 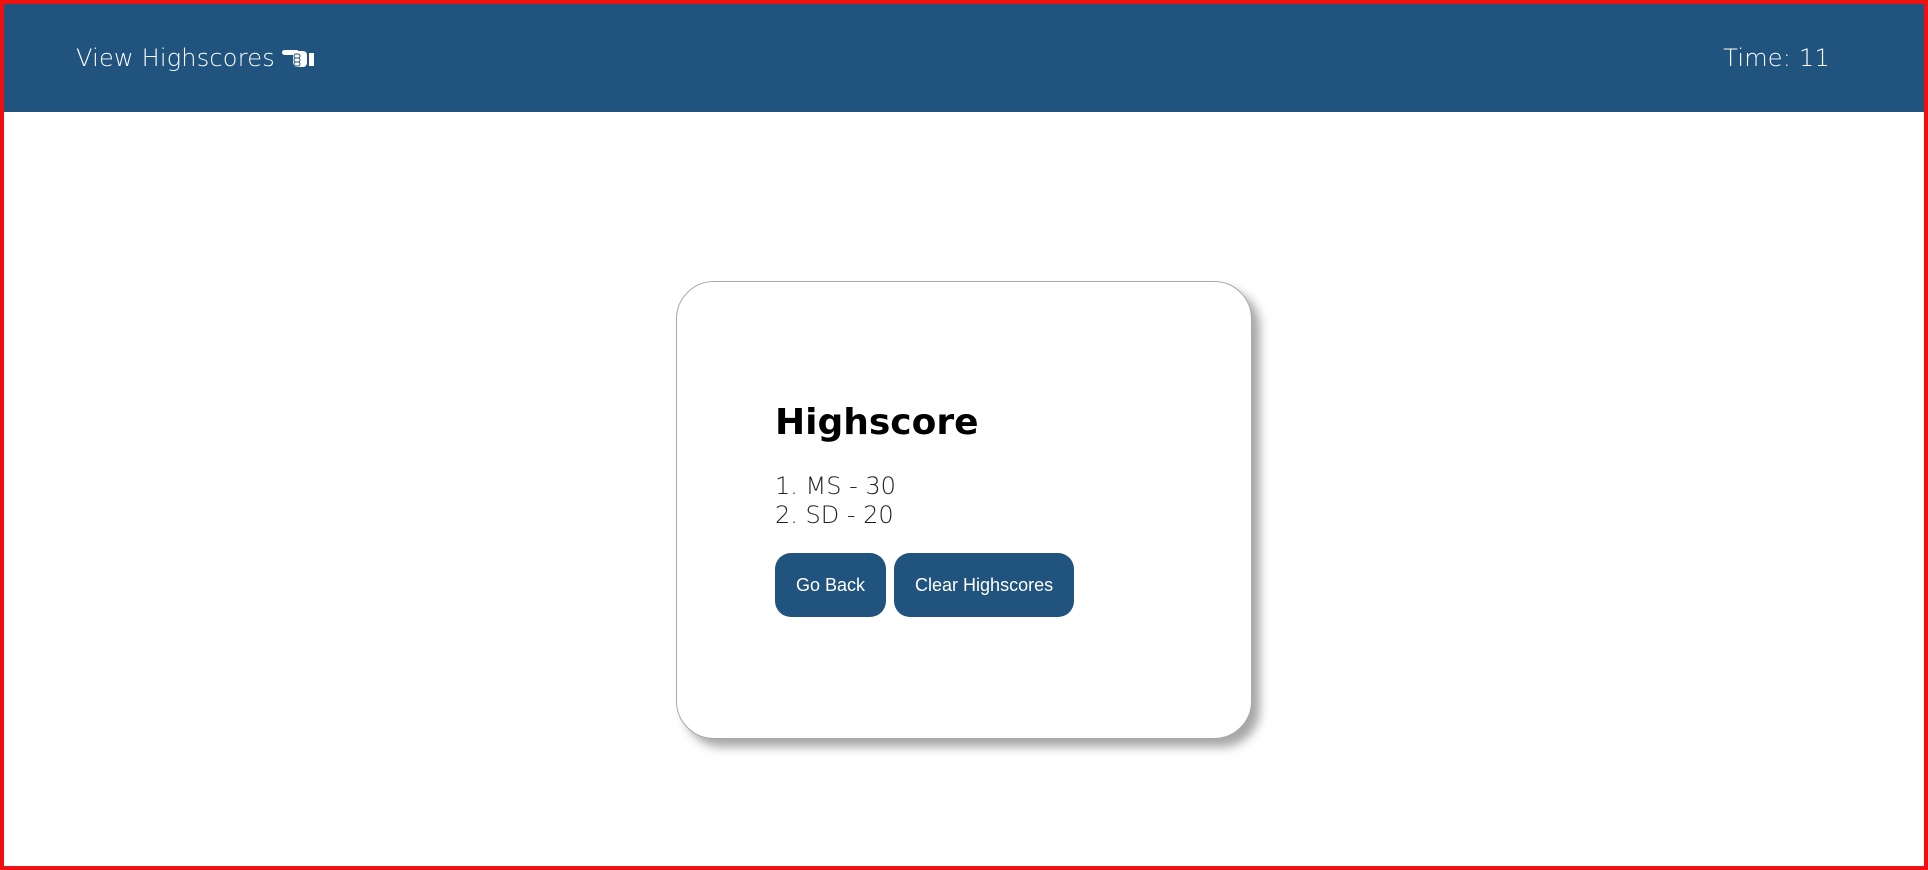 I want to click on view-highscores-label: View Highscores, so click(x=175, y=58).